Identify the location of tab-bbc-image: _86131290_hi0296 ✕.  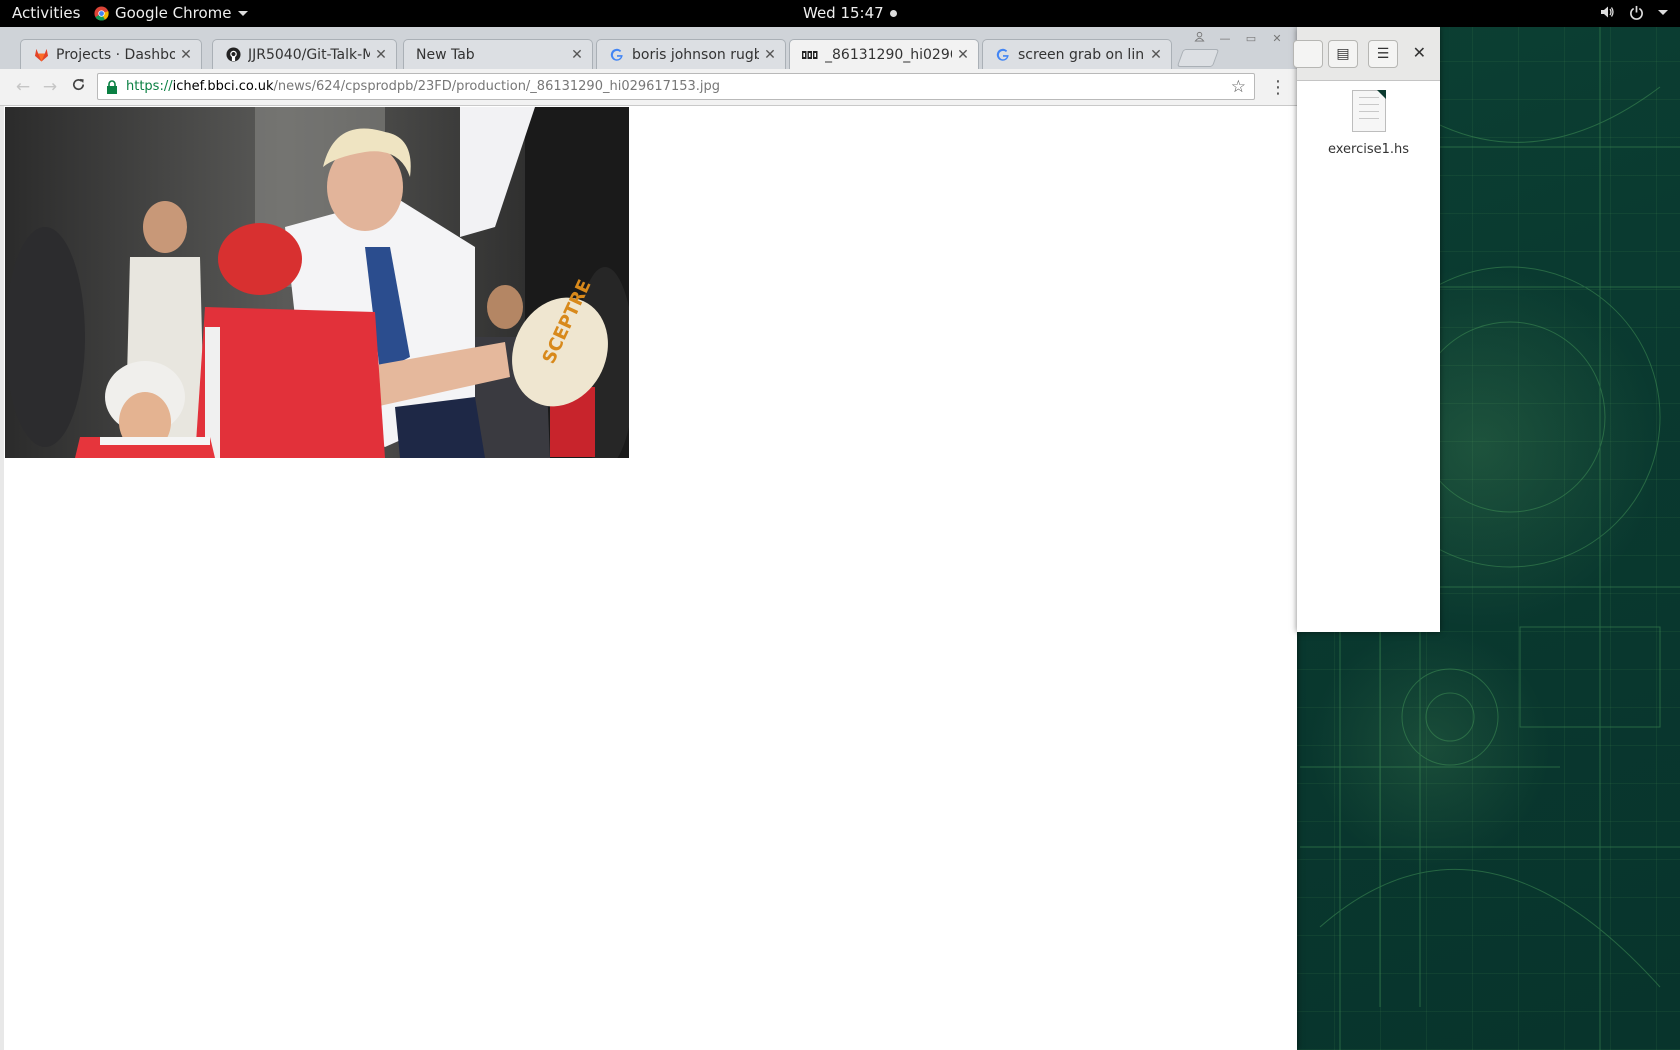
(884, 54).